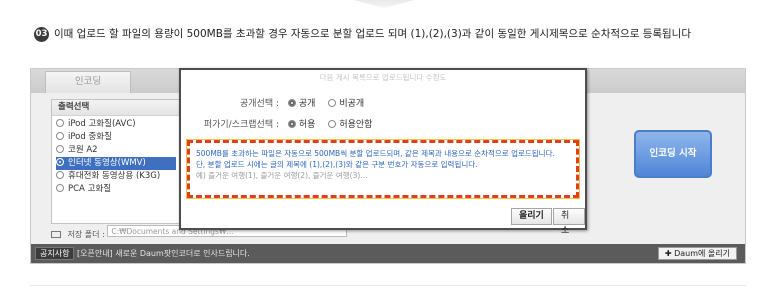 The image size is (776, 303). Describe the element at coordinates (569, 222) in the screenshot. I see `cancel-button: 취소` at that location.